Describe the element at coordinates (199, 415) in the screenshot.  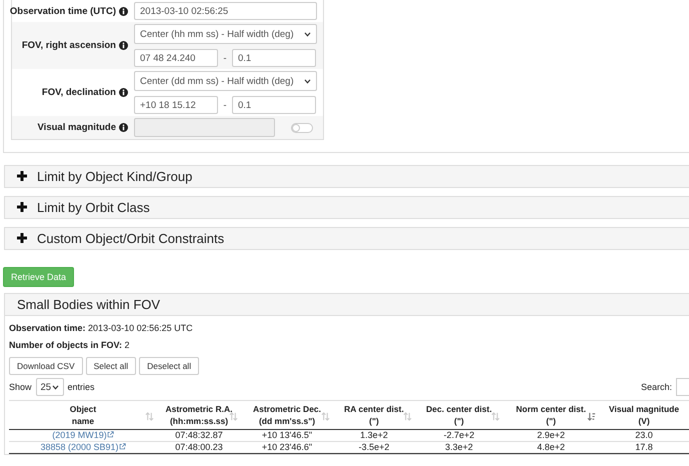
I see `column-header: Astrometric R.A. (hh:mm:ss.ss)` at that location.